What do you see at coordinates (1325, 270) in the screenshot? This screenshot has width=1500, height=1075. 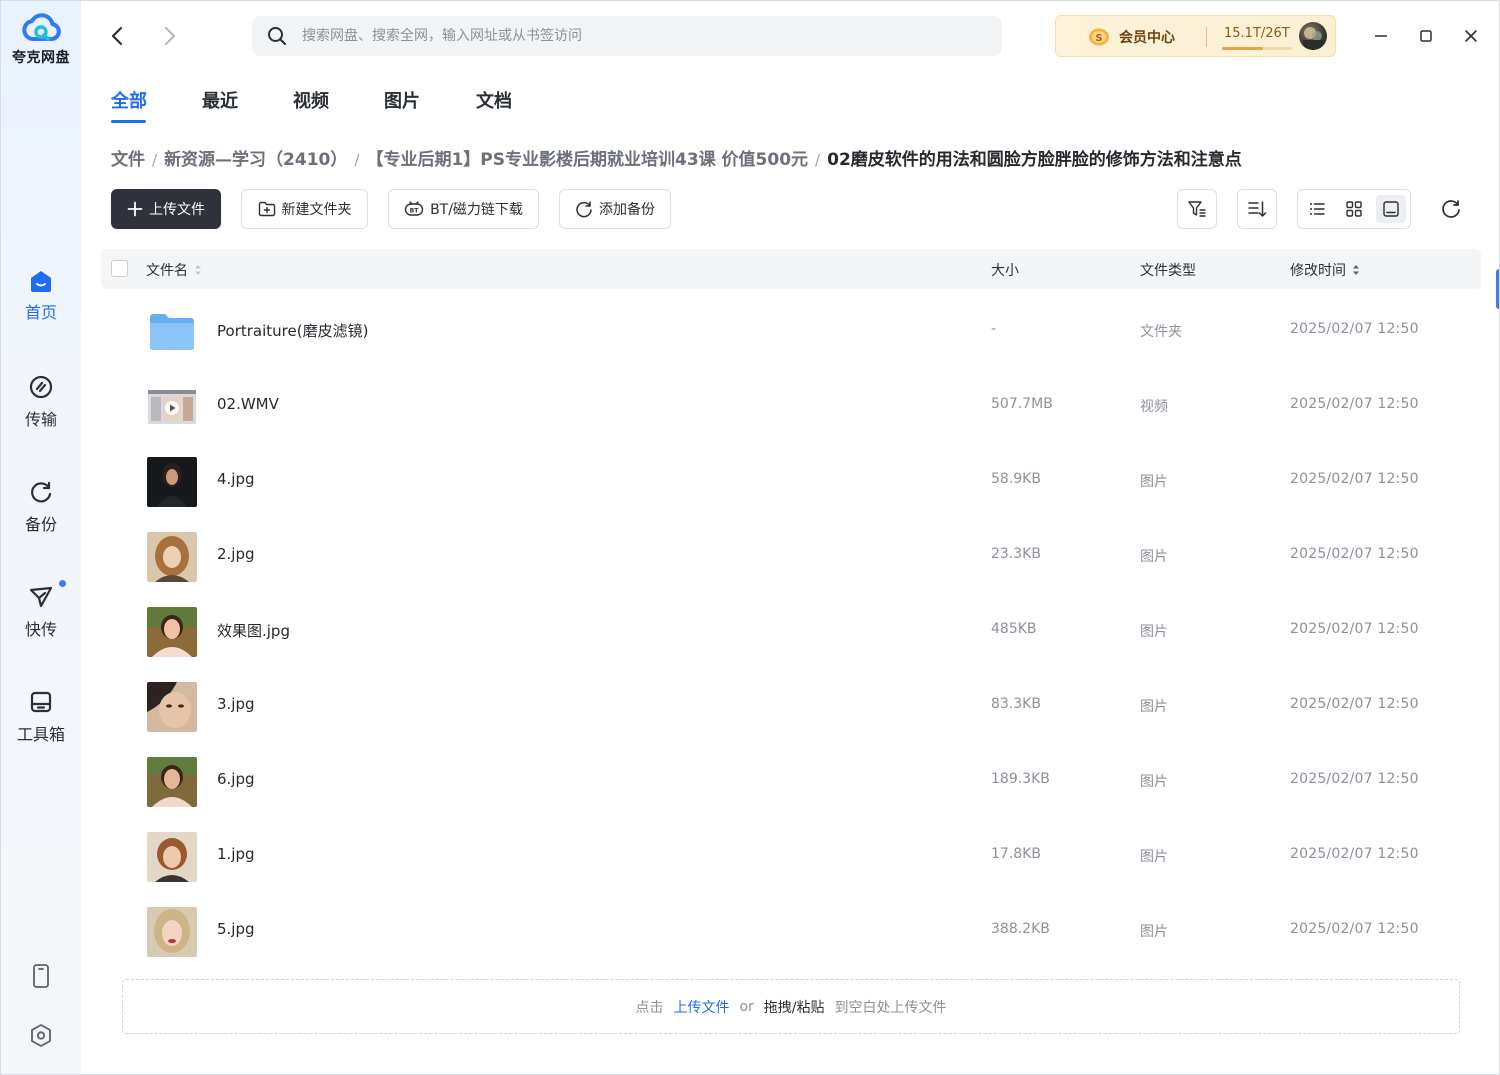 I see `column-header-modified: 修改时间` at bounding box center [1325, 270].